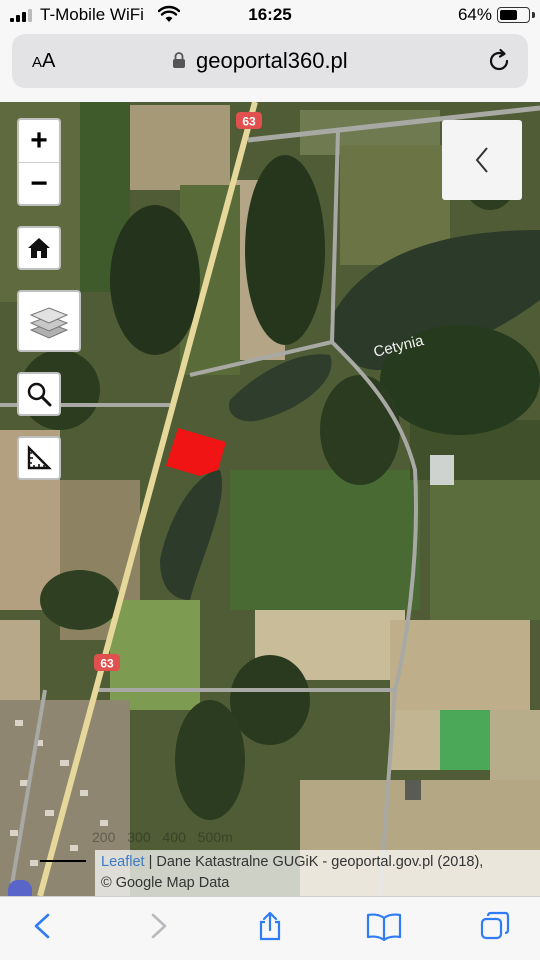 The image size is (540, 960). I want to click on measure-icon, so click(39, 457).